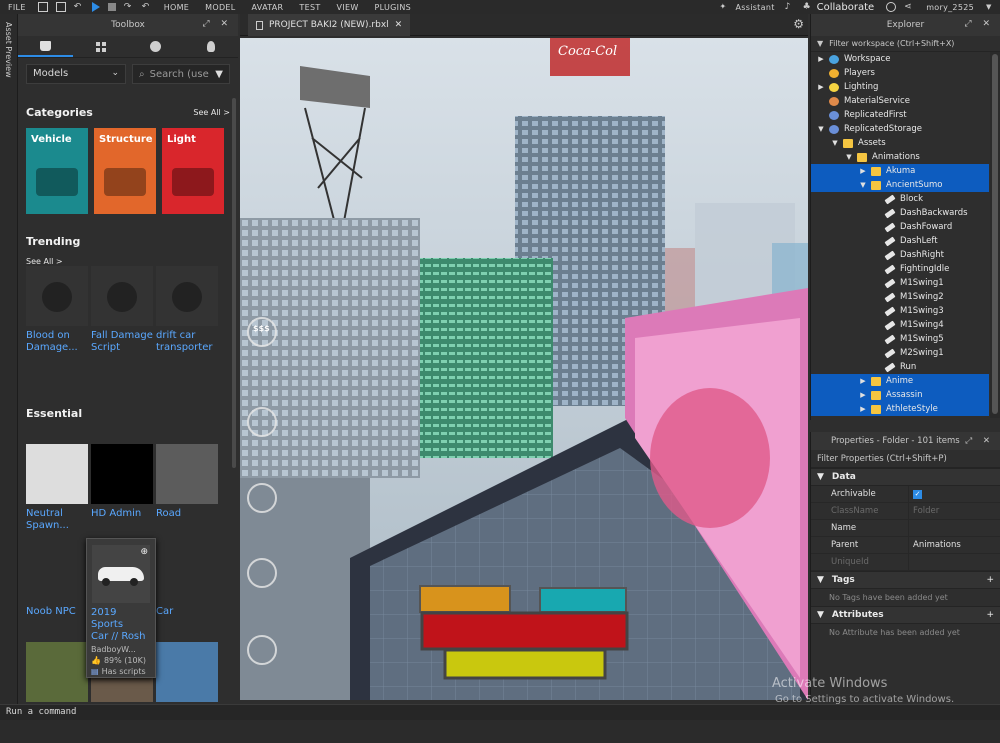 Image resolution: width=1000 pixels, height=743 pixels. Describe the element at coordinates (44, 261) in the screenshot. I see `trending-see-all-link: See All >` at that location.